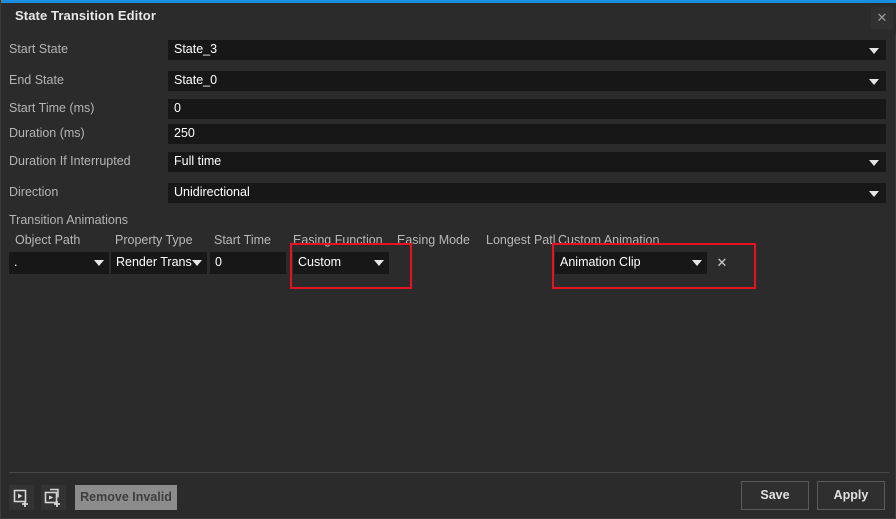  I want to click on easing-function-dropdown: Custom, so click(341, 263).